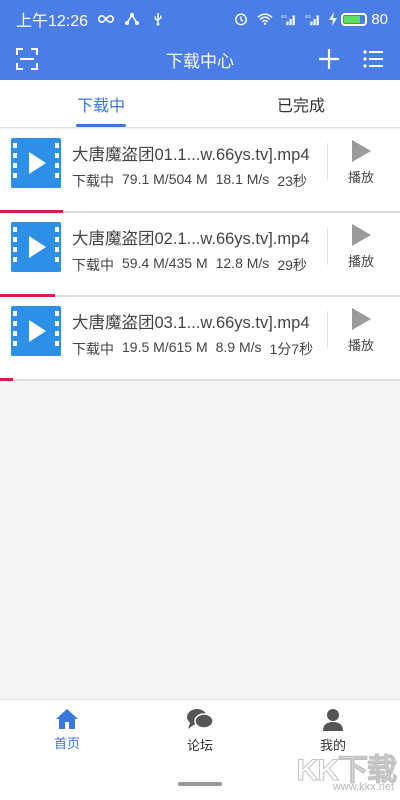  Describe the element at coordinates (191, 323) in the screenshot. I see `file-name: 大唐魔盗团03.1...w.66ys.tv].mp4` at that location.